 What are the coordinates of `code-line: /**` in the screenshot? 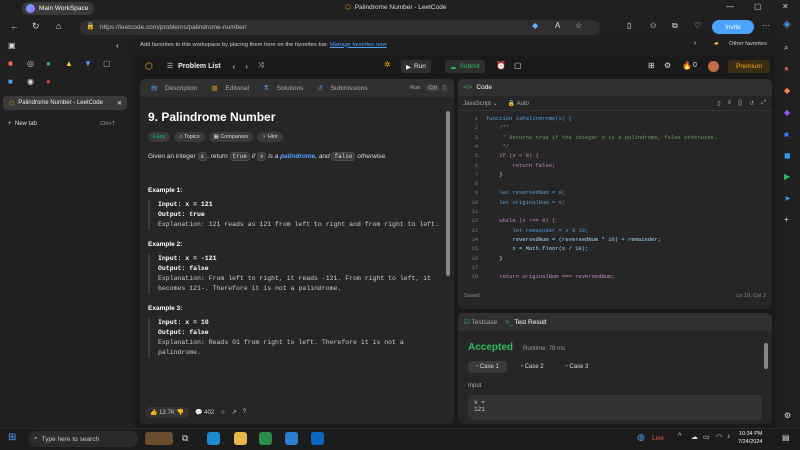 It's located at (497, 127).